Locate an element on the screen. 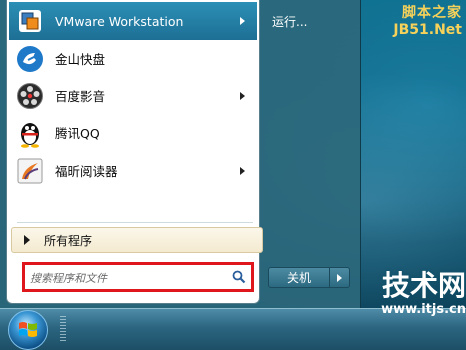 Image resolution: width=466 pixels, height=350 pixels. search-icon is located at coordinates (239, 277).